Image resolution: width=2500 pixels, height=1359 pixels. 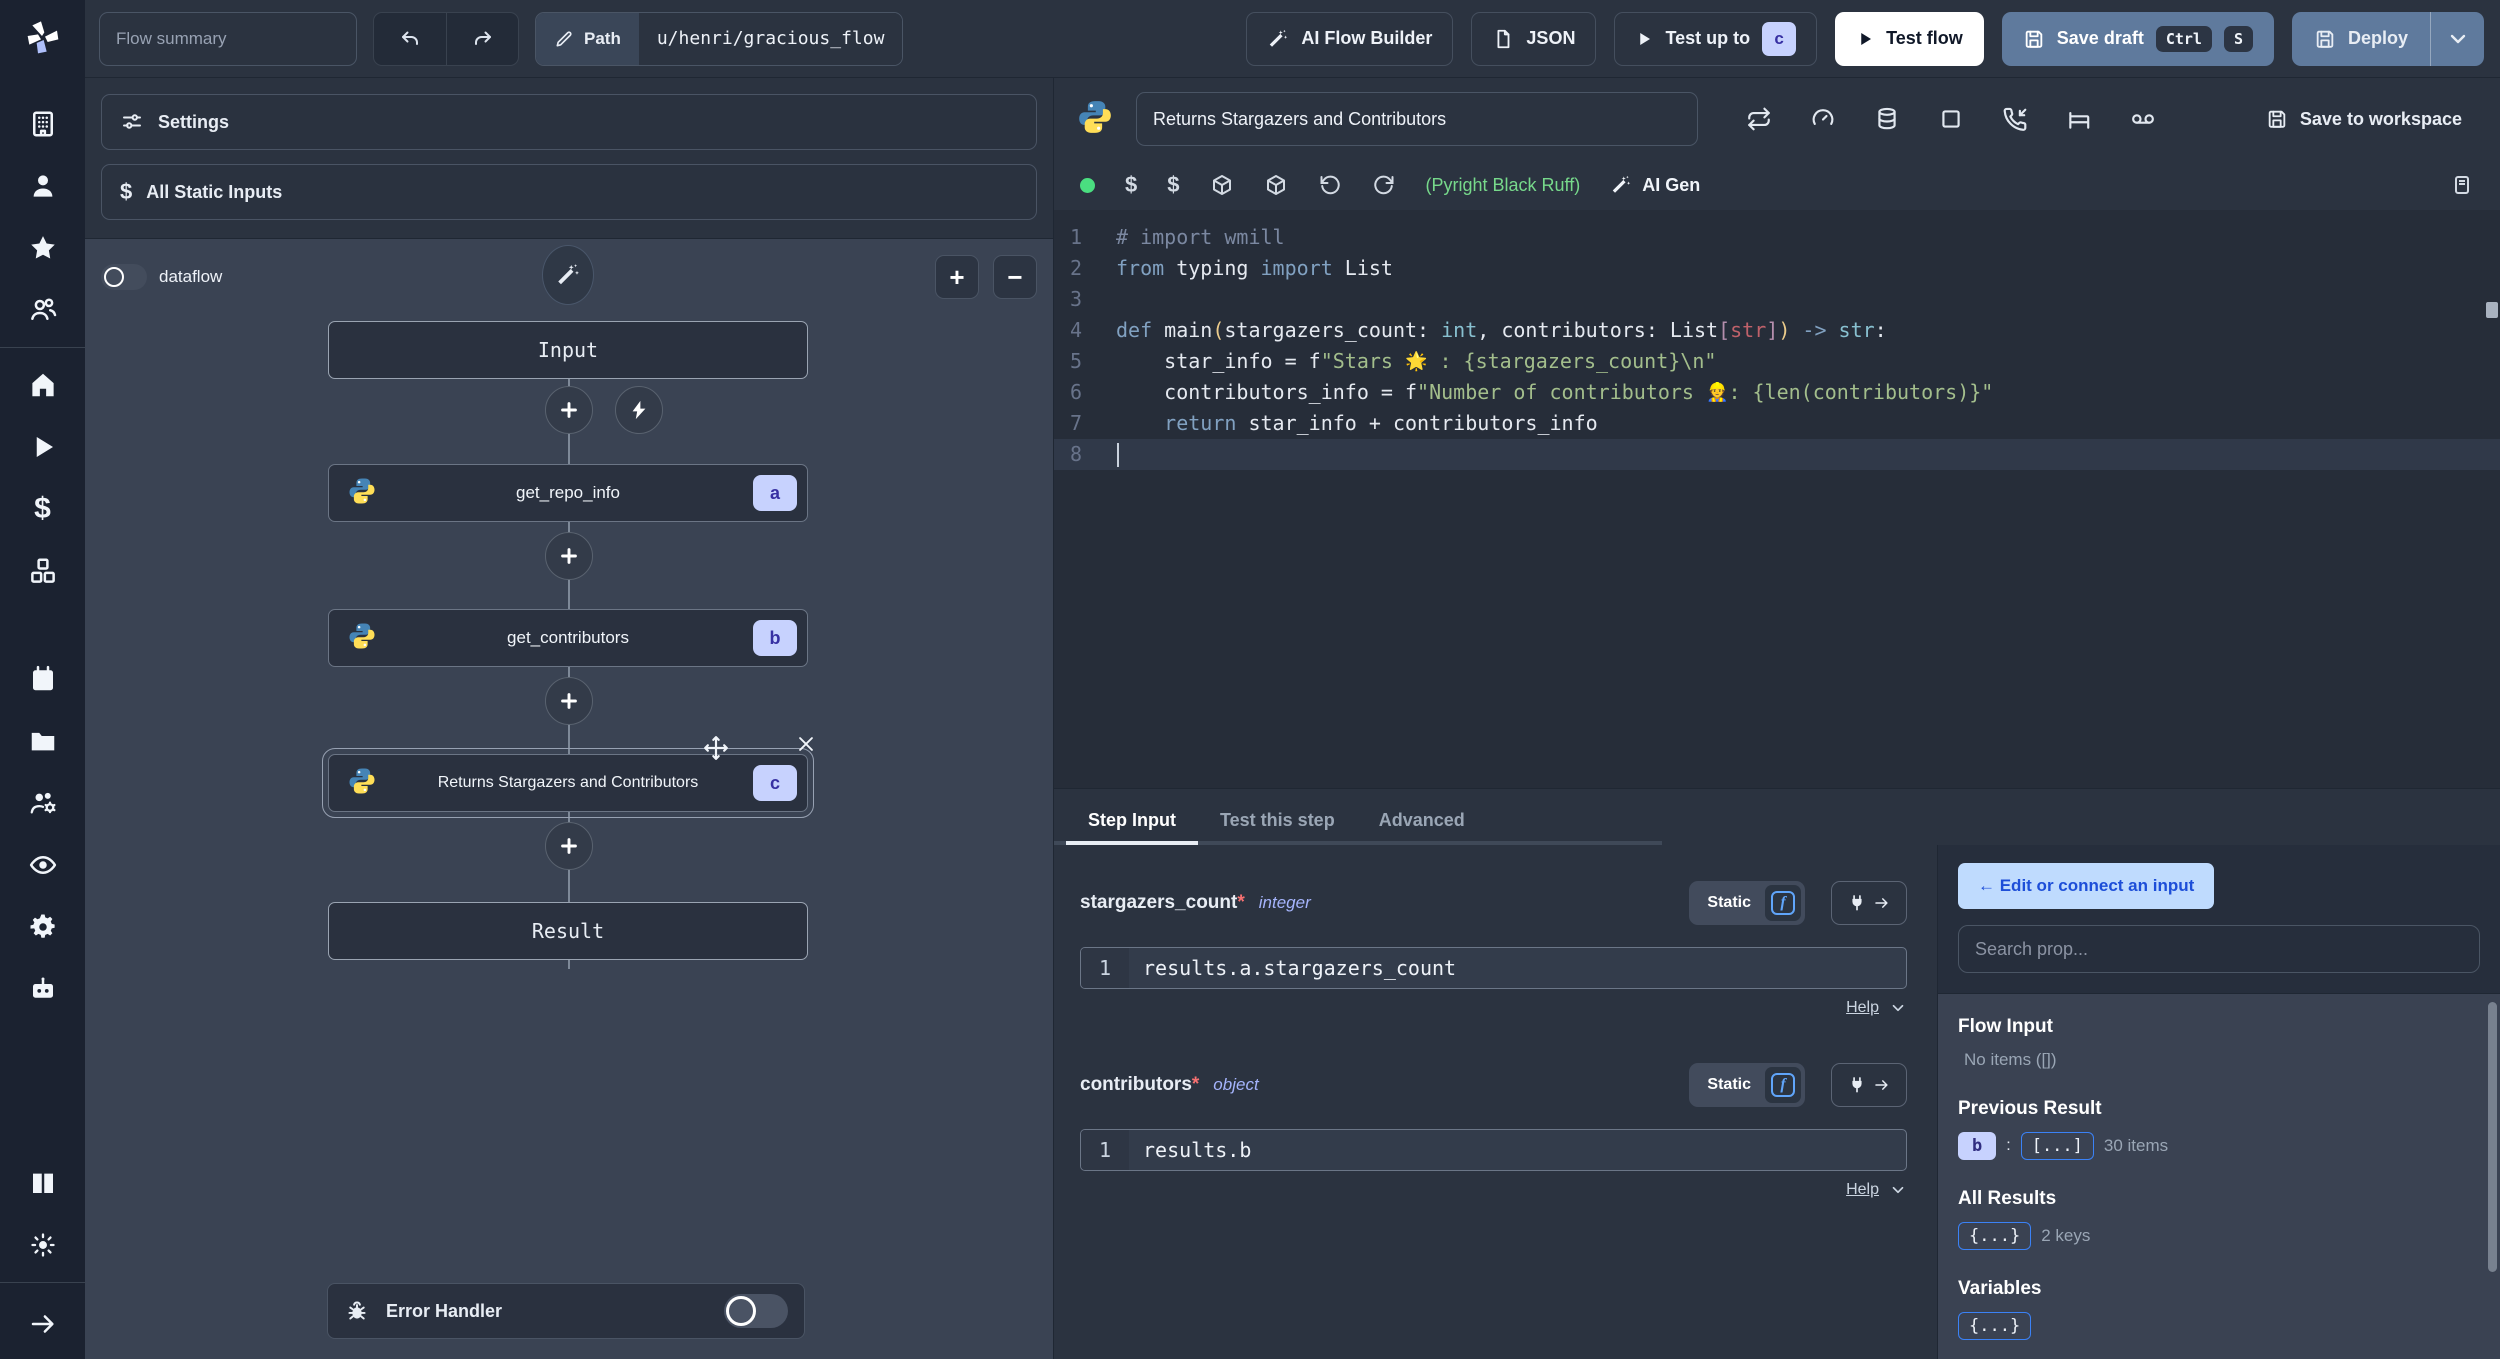 I want to click on props-scrollbar-thumb, so click(x=2492, y=1137).